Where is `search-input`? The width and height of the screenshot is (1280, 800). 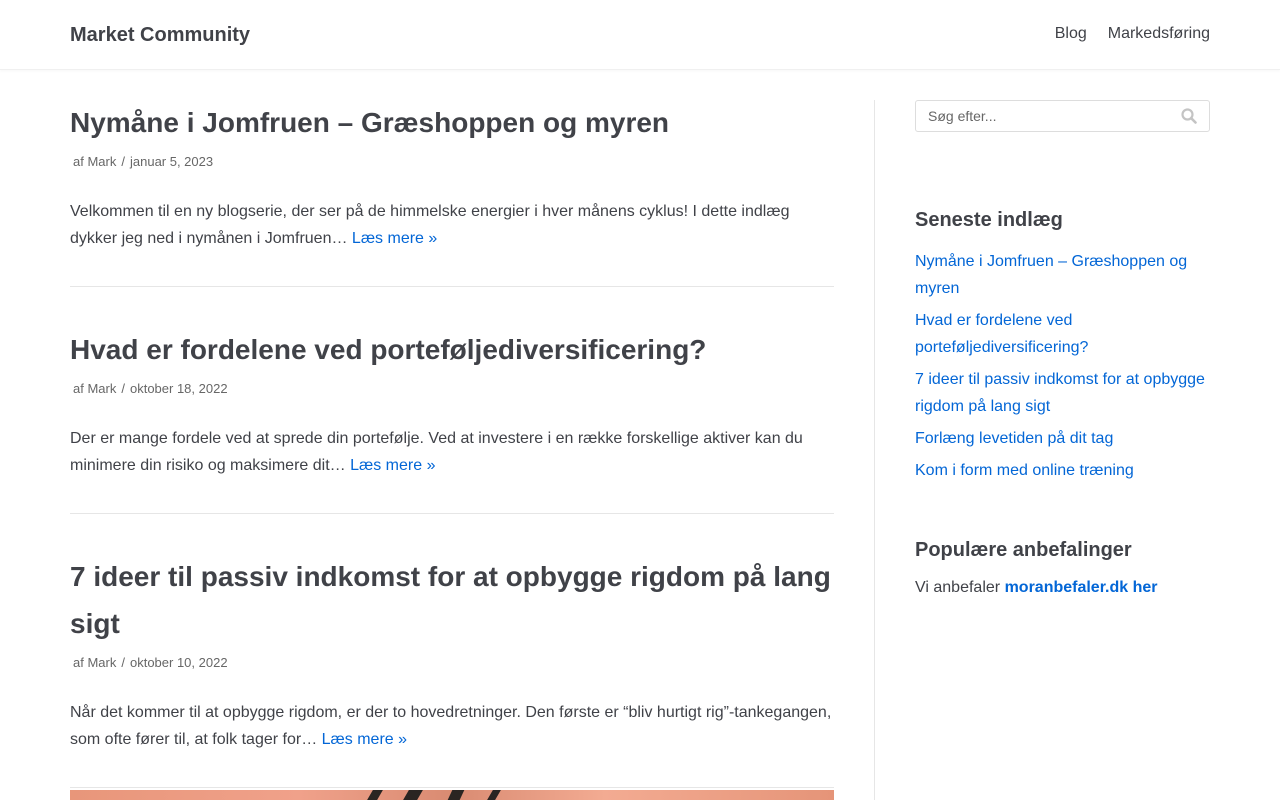
search-input is located at coordinates (1046, 116).